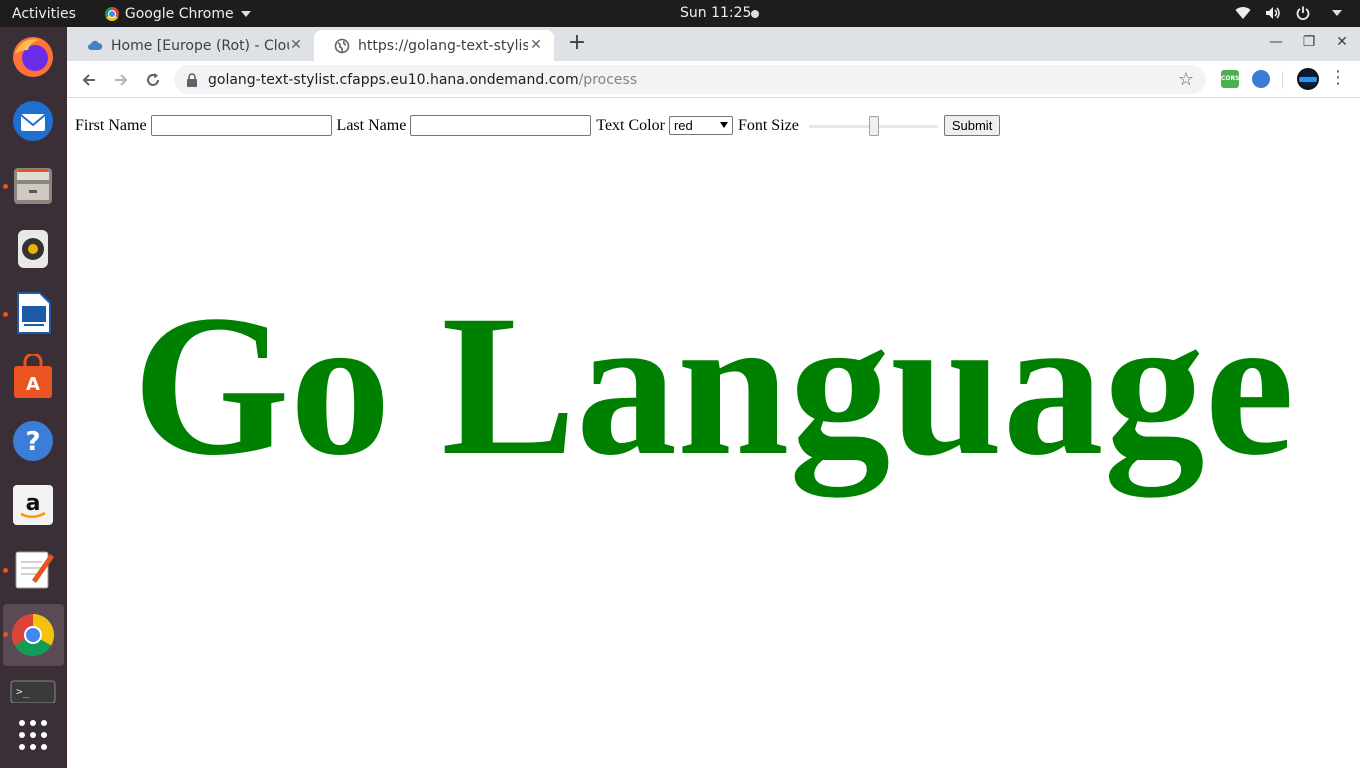  I want to click on ubuntu-dock: A ? a >_, so click(33, 397).